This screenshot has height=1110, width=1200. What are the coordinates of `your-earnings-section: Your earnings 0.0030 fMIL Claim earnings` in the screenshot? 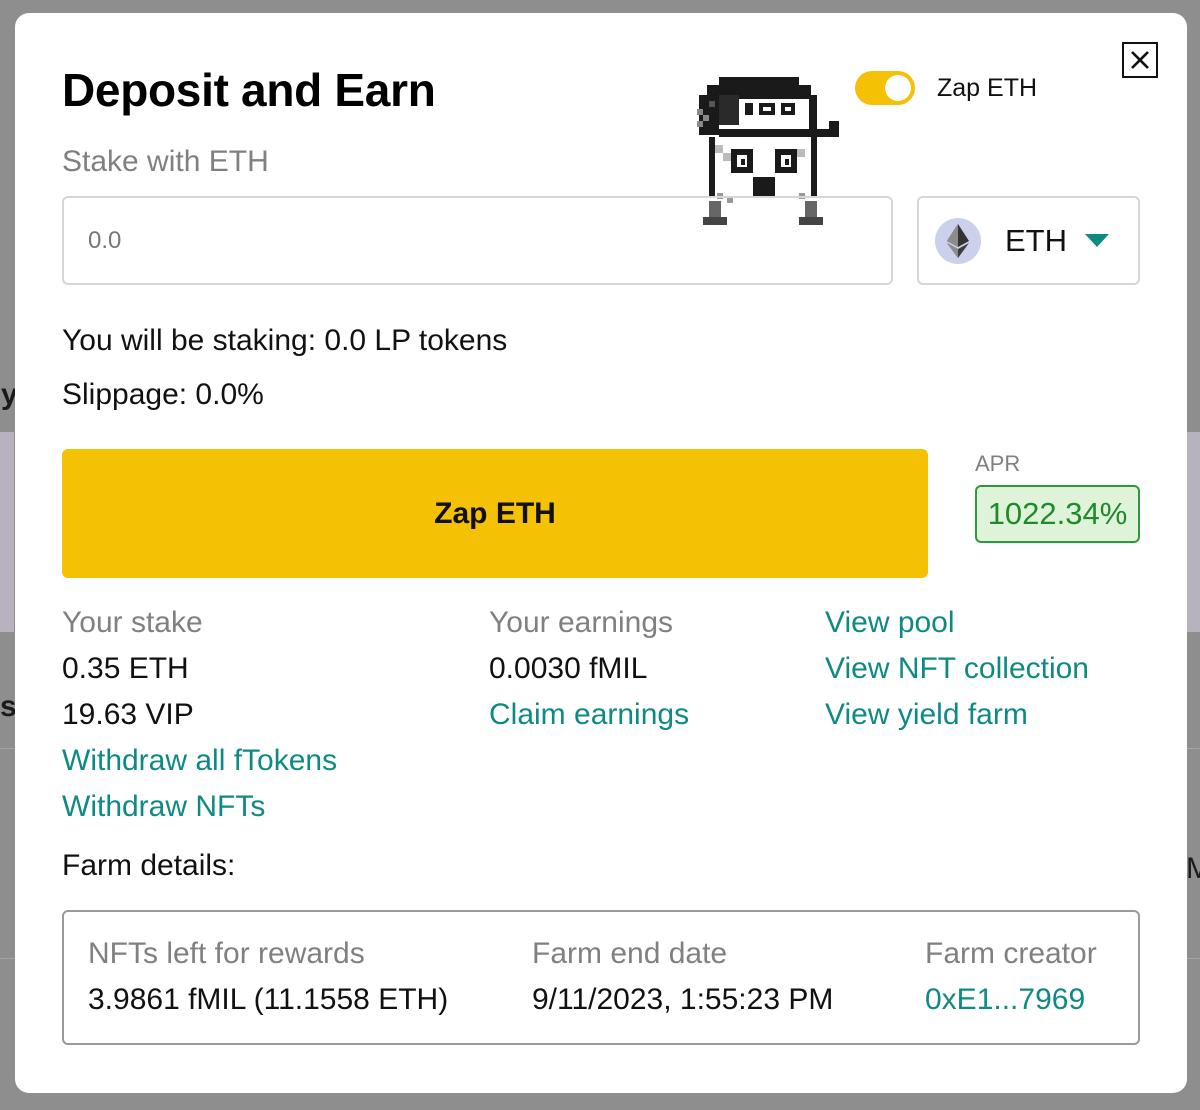 It's located at (589, 672).